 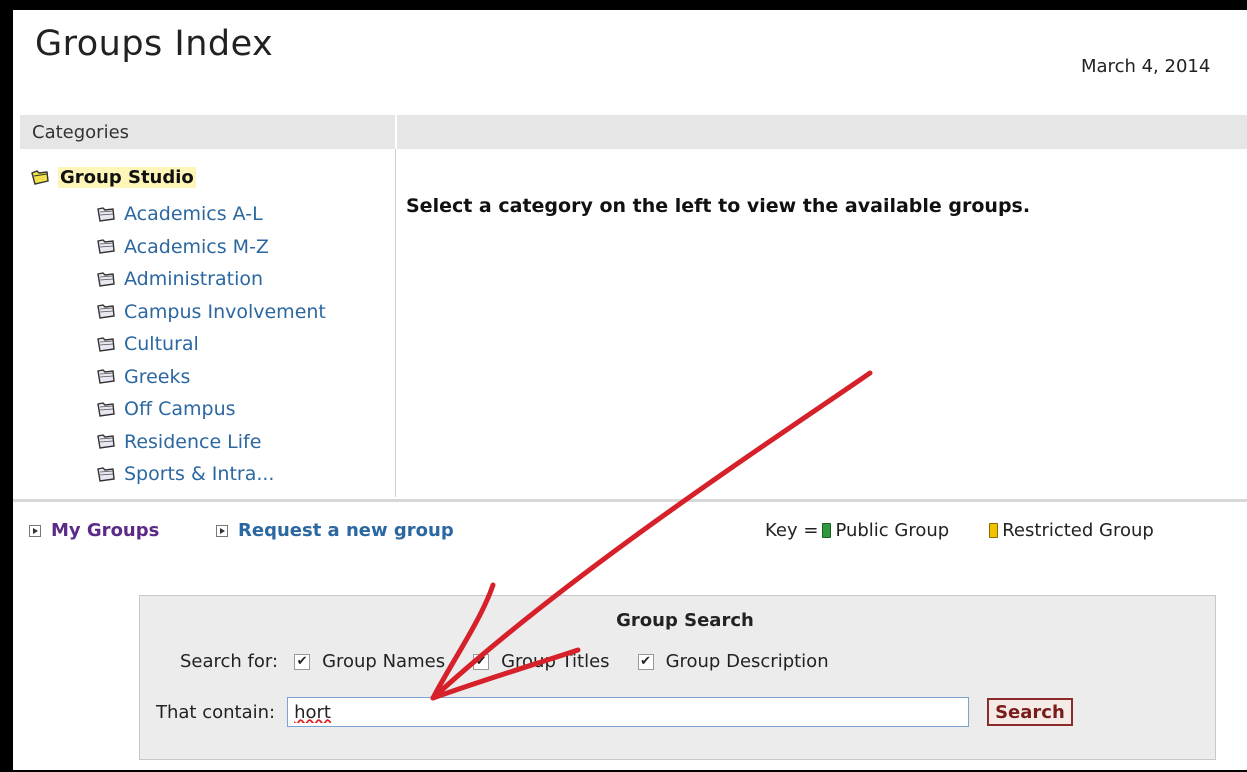 I want to click on group-description-label: Group Description, so click(x=747, y=661).